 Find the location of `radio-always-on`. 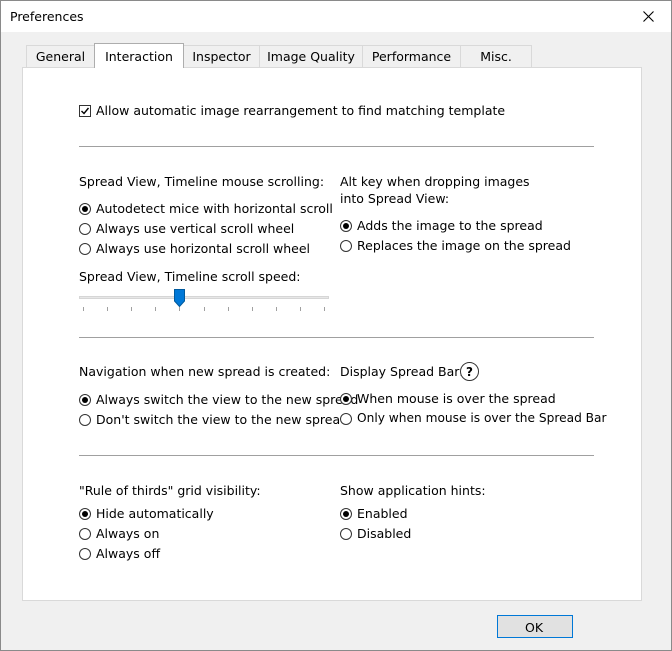

radio-always-on is located at coordinates (85, 534).